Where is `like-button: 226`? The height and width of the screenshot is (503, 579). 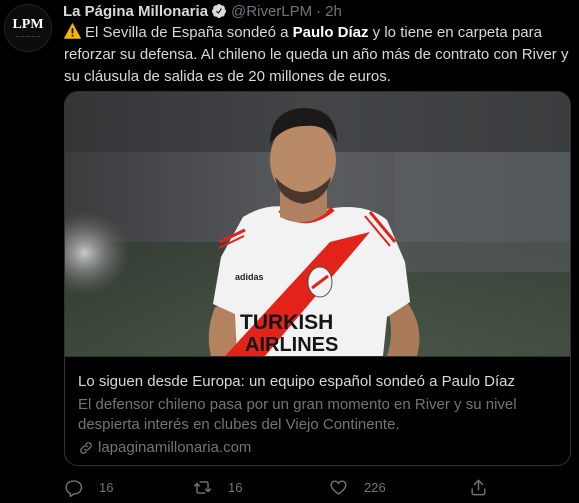
like-button: 226 is located at coordinates (357, 487).